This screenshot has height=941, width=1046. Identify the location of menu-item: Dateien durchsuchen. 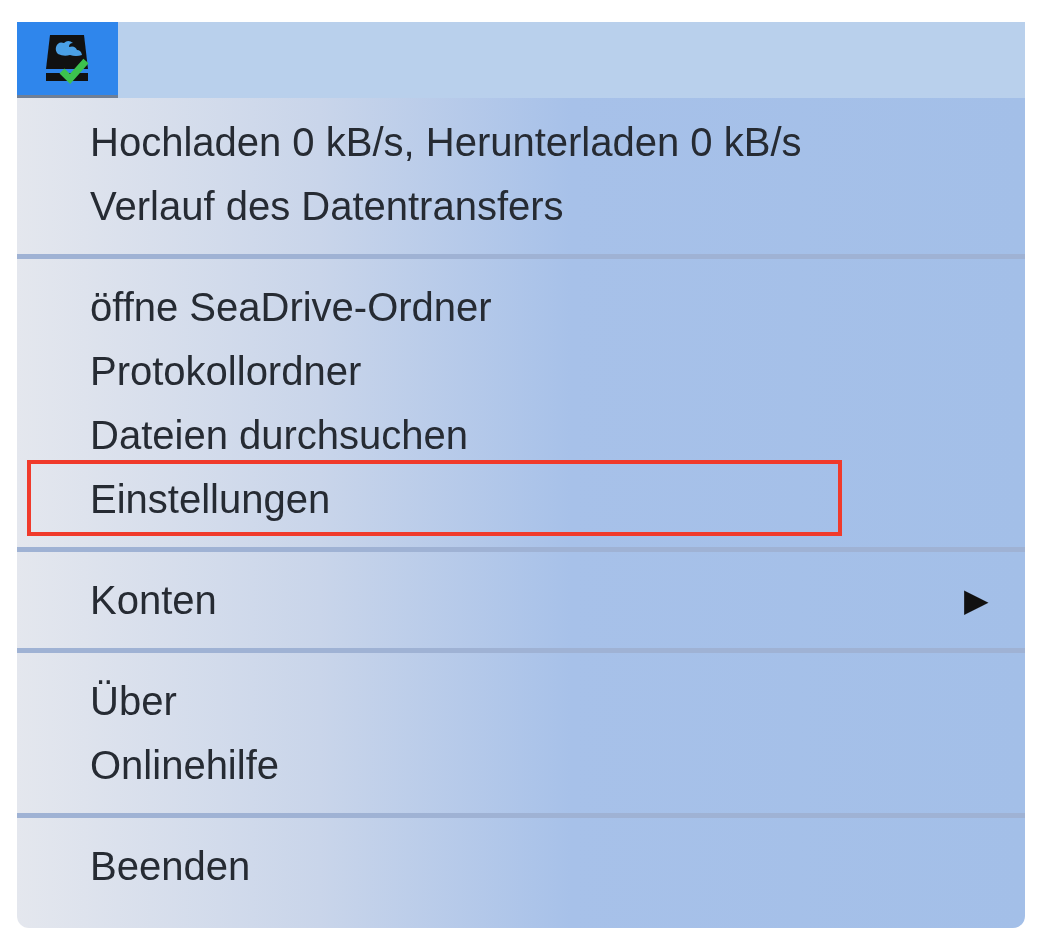
(521, 435).